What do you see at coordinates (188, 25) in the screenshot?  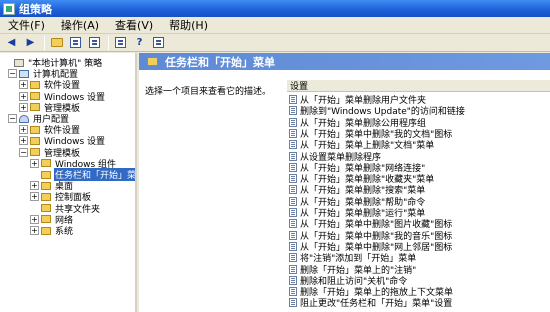 I see `menu-help: 帮助(H)` at bounding box center [188, 25].